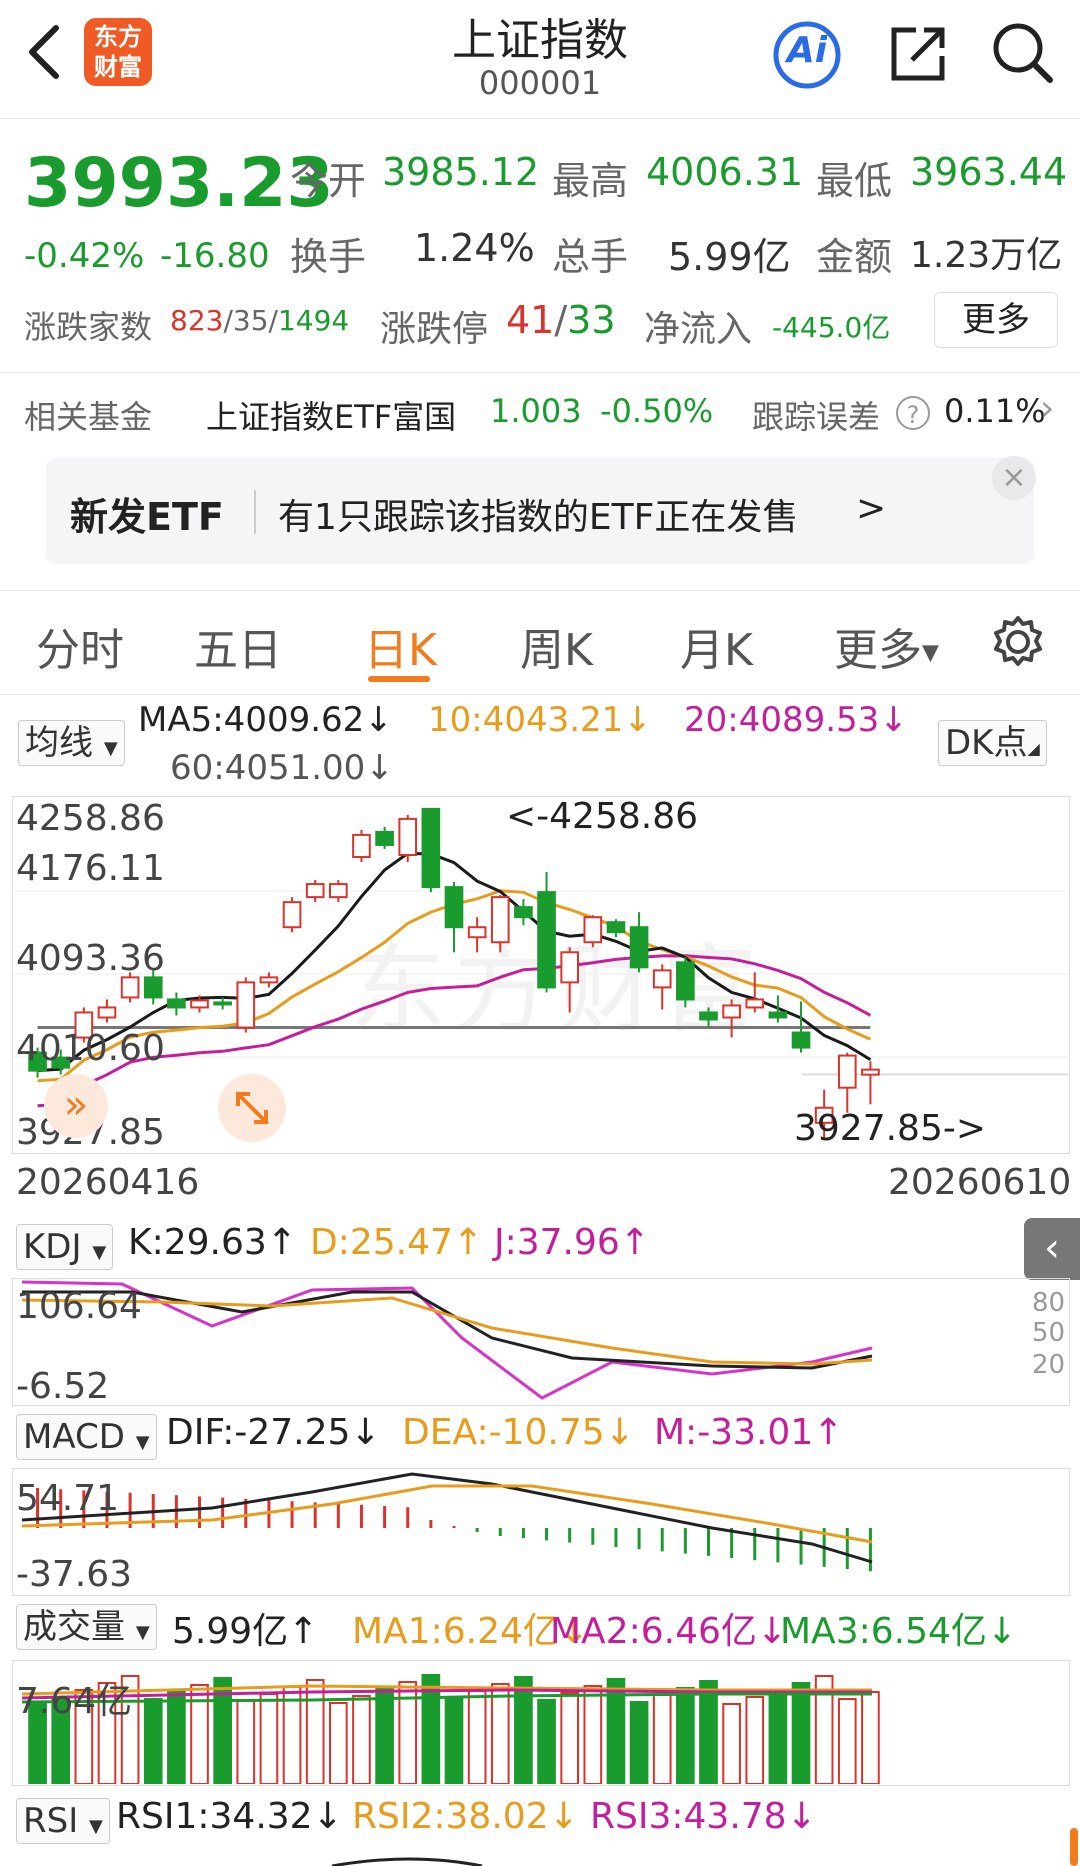 The height and width of the screenshot is (1866, 1080). Describe the element at coordinates (63, 1386) in the screenshot. I see `kdj-y-bottom: -6.52` at that location.